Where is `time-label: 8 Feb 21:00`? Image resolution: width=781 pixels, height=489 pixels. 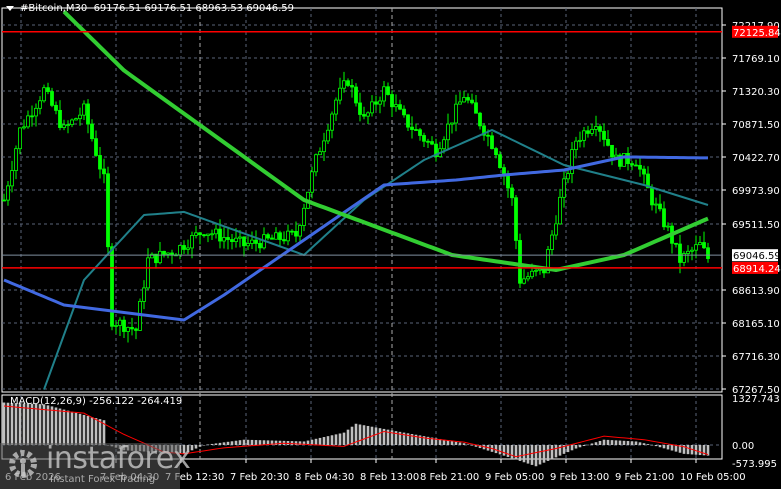 time-label: 8 Feb 21:00 is located at coordinates (449, 477).